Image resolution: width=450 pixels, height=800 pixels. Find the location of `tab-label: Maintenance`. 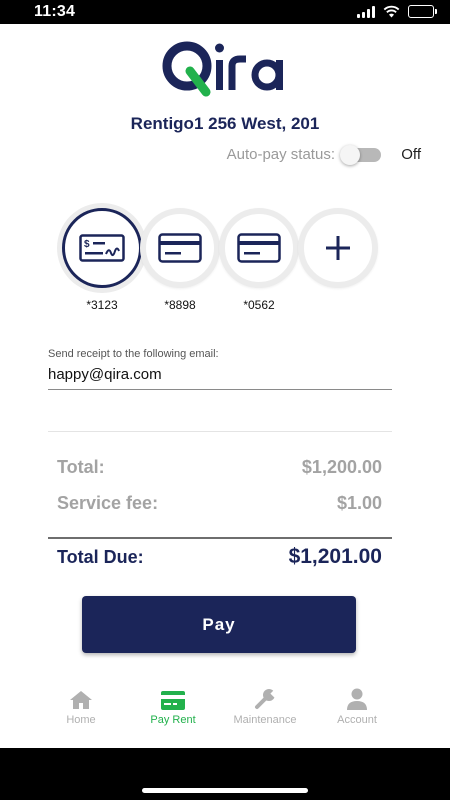

tab-label: Maintenance is located at coordinates (265, 720).